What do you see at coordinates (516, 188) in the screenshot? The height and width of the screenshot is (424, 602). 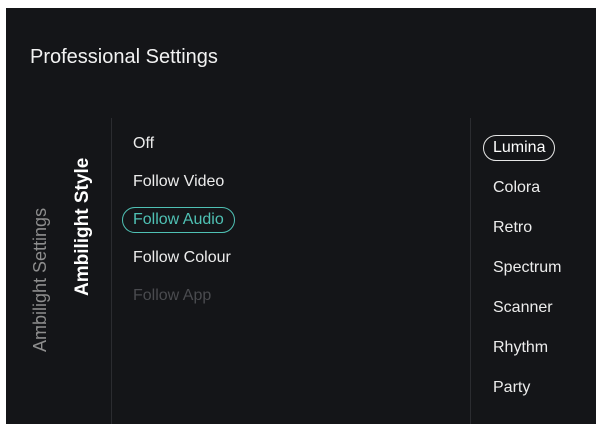 I see `style-colora: Colora` at bounding box center [516, 188].